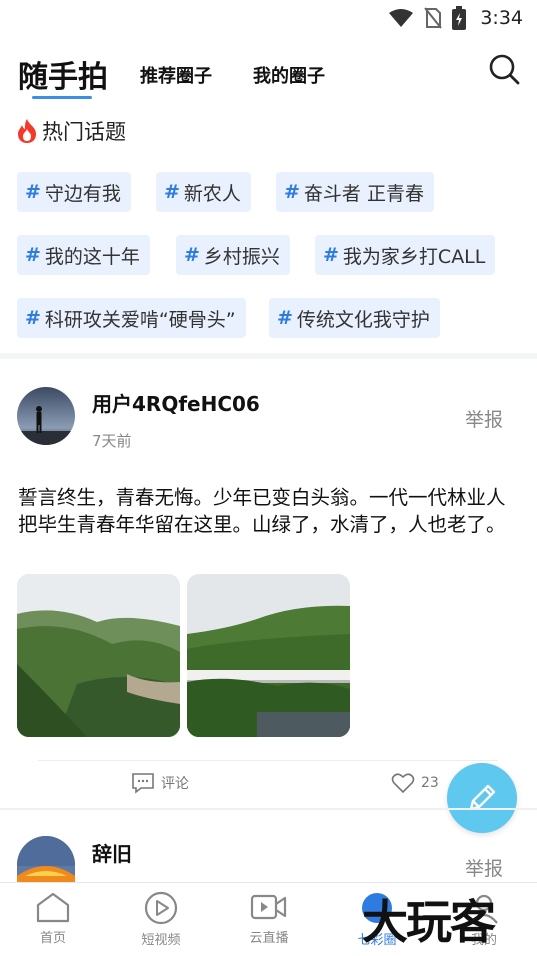 The height and width of the screenshot is (956, 537). Describe the element at coordinates (82, 193) in the screenshot. I see `topic-tag-label: 守边有我` at that location.